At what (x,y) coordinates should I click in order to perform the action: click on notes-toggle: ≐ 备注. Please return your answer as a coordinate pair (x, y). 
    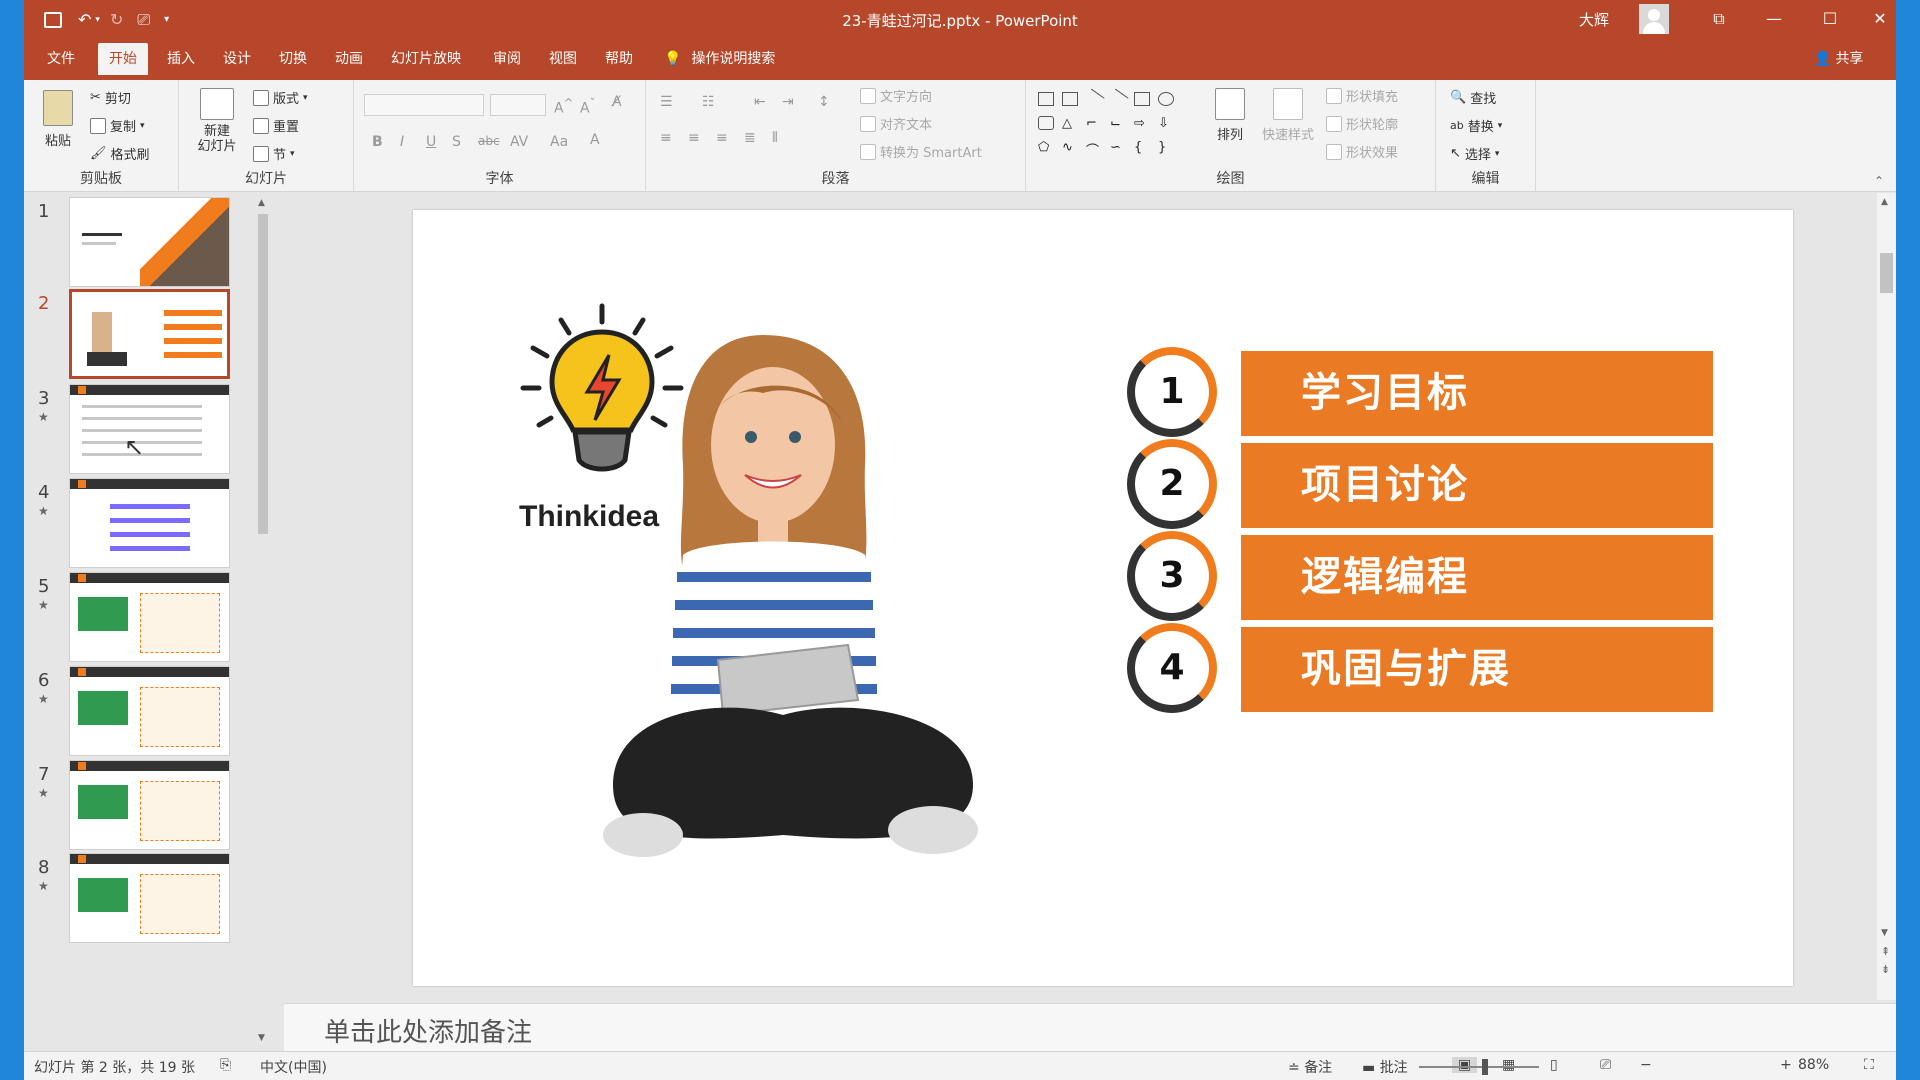
    Looking at the image, I should click on (1310, 1067).